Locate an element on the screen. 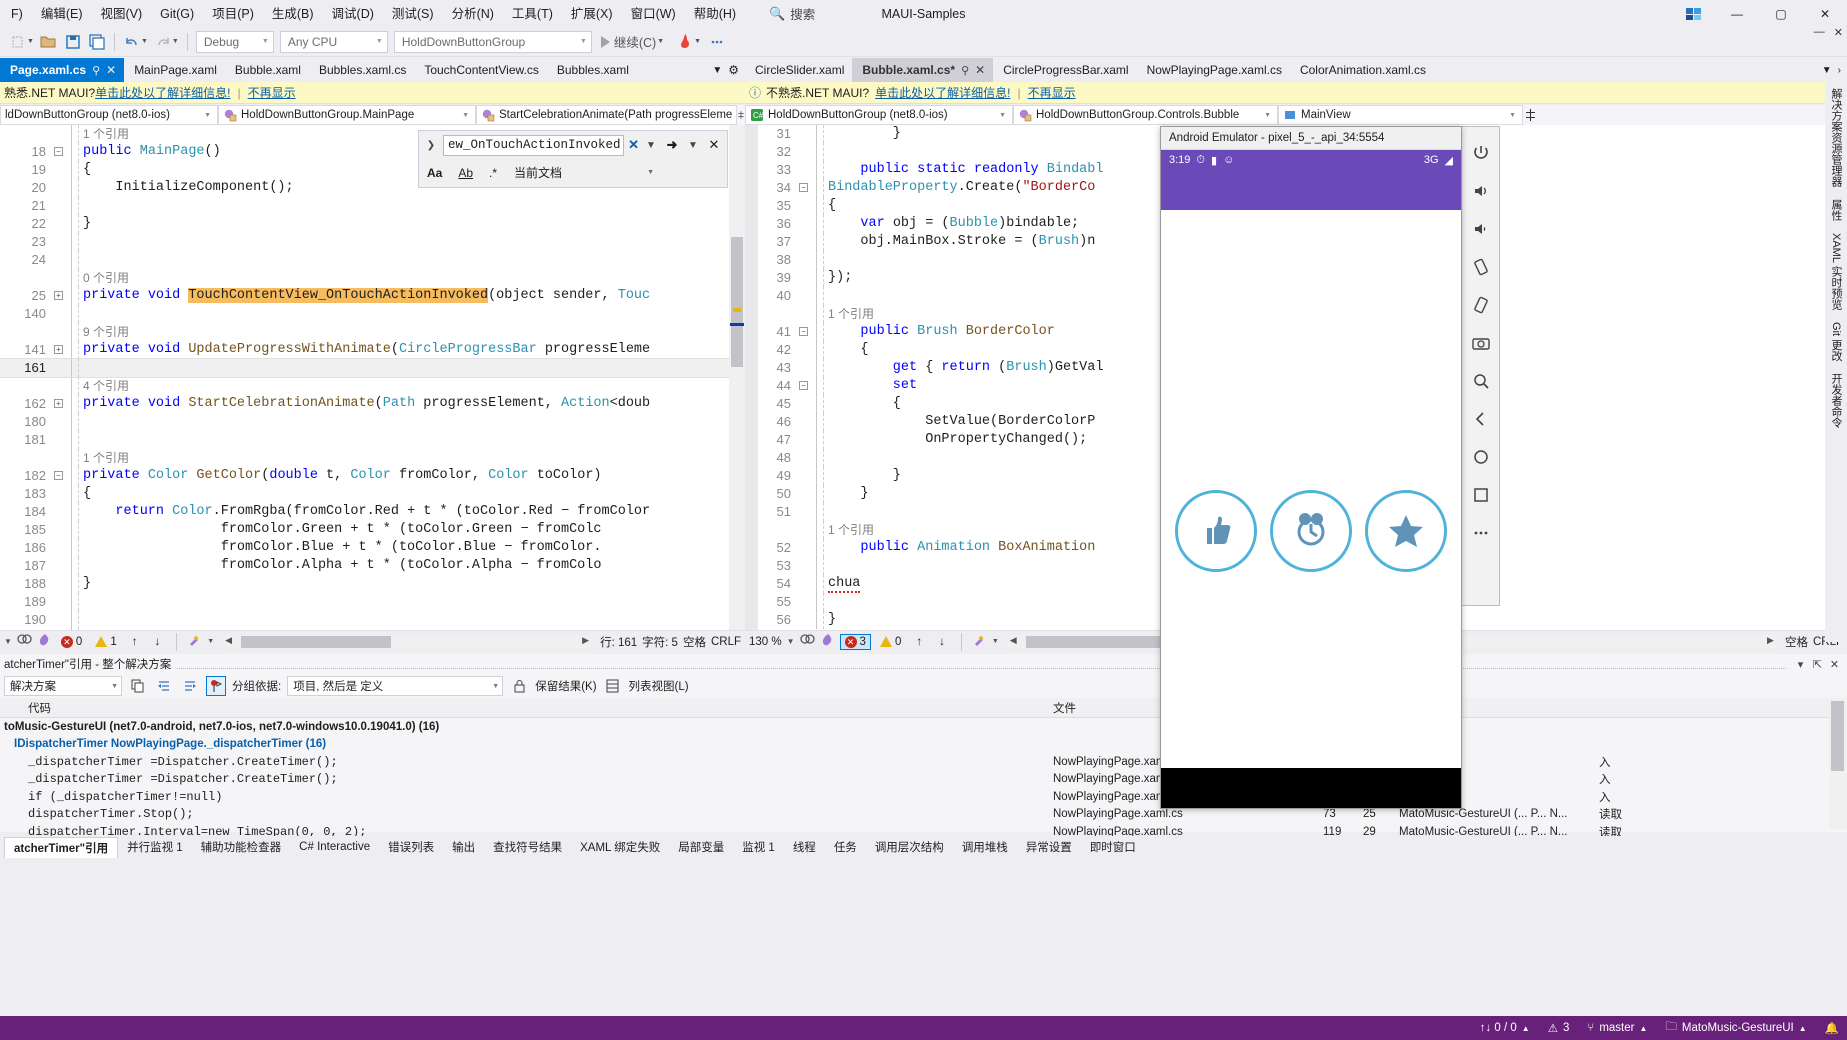 This screenshot has height=1040, width=1847. bottom-tab-6: 查找符号结果 is located at coordinates (527, 847).